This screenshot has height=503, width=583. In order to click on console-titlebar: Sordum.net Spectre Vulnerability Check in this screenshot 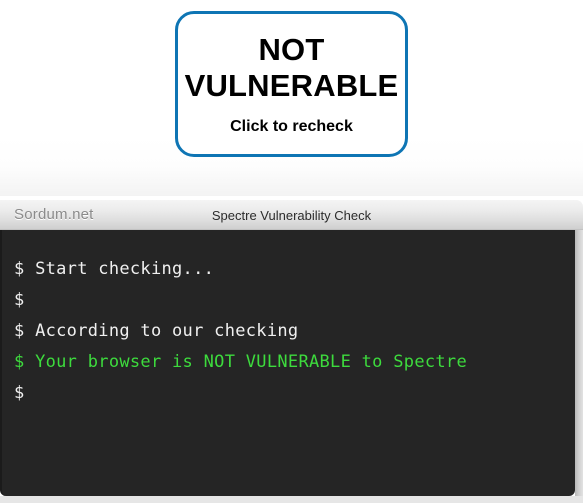, I will do `click(291, 215)`.